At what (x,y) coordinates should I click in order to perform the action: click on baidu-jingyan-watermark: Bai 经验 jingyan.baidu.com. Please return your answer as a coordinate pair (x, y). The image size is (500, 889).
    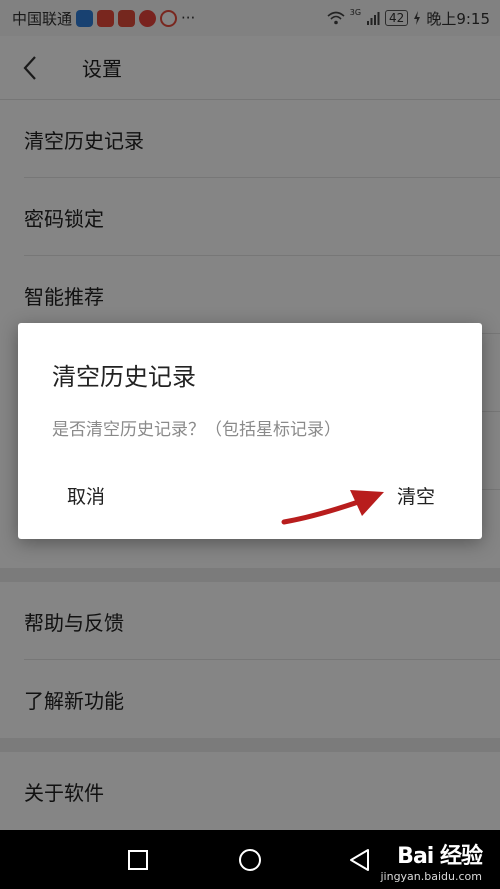
    Looking at the image, I should click on (431, 860).